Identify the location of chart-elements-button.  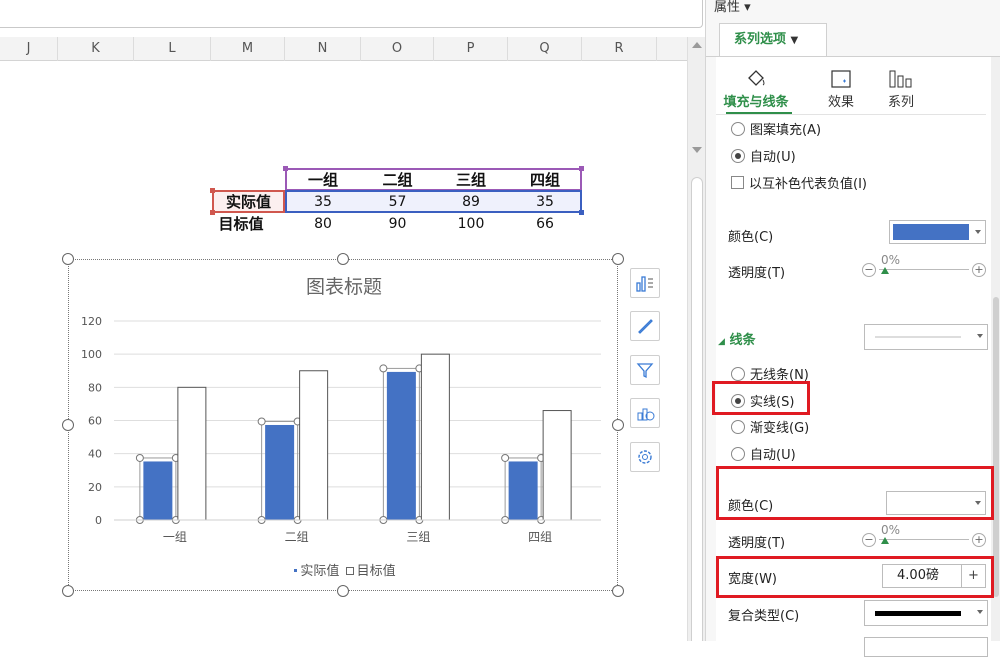
(645, 283).